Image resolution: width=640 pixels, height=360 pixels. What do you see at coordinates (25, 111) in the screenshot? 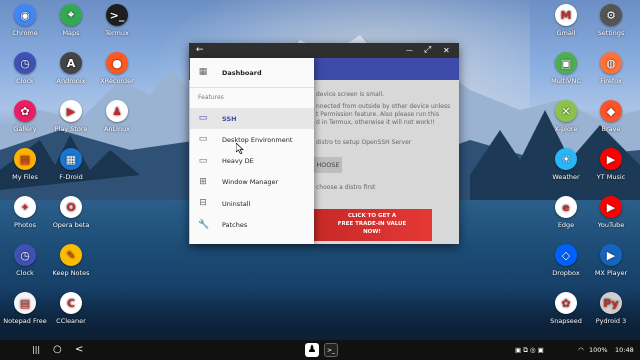
I see `gallery-icon: ✿` at bounding box center [25, 111].